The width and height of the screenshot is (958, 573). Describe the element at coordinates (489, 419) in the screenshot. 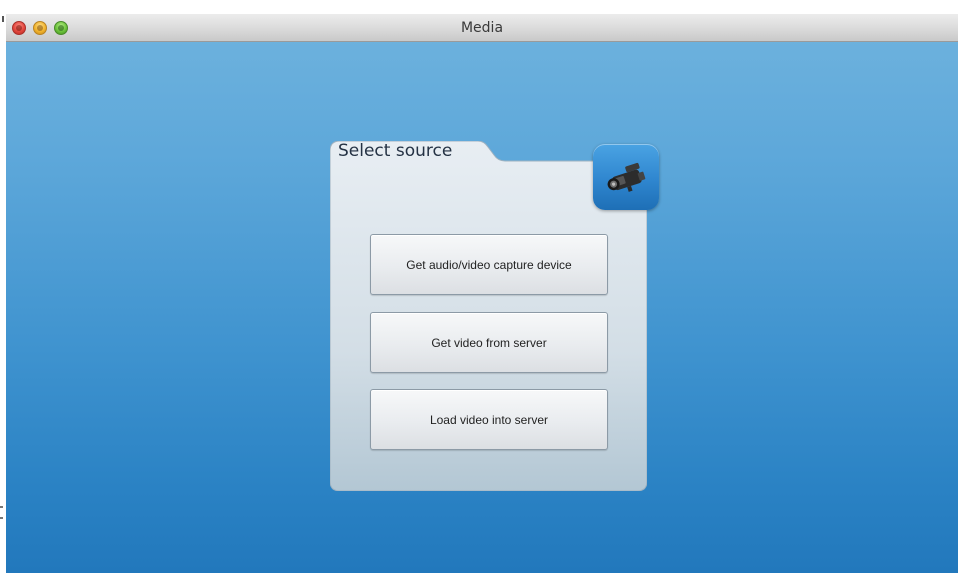

I see `load-video-into-server-button: Load video into server` at that location.